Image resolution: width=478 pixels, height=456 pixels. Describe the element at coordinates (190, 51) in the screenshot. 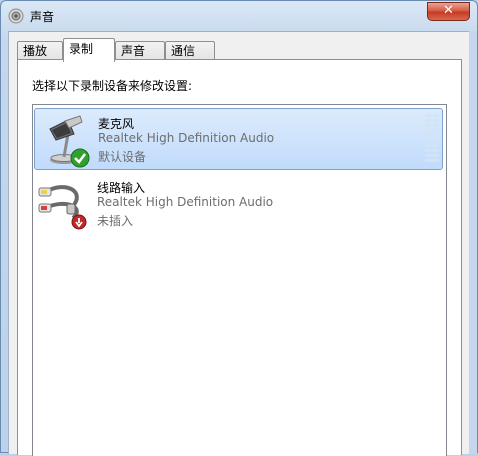

I see `tab-communications: 通信` at that location.